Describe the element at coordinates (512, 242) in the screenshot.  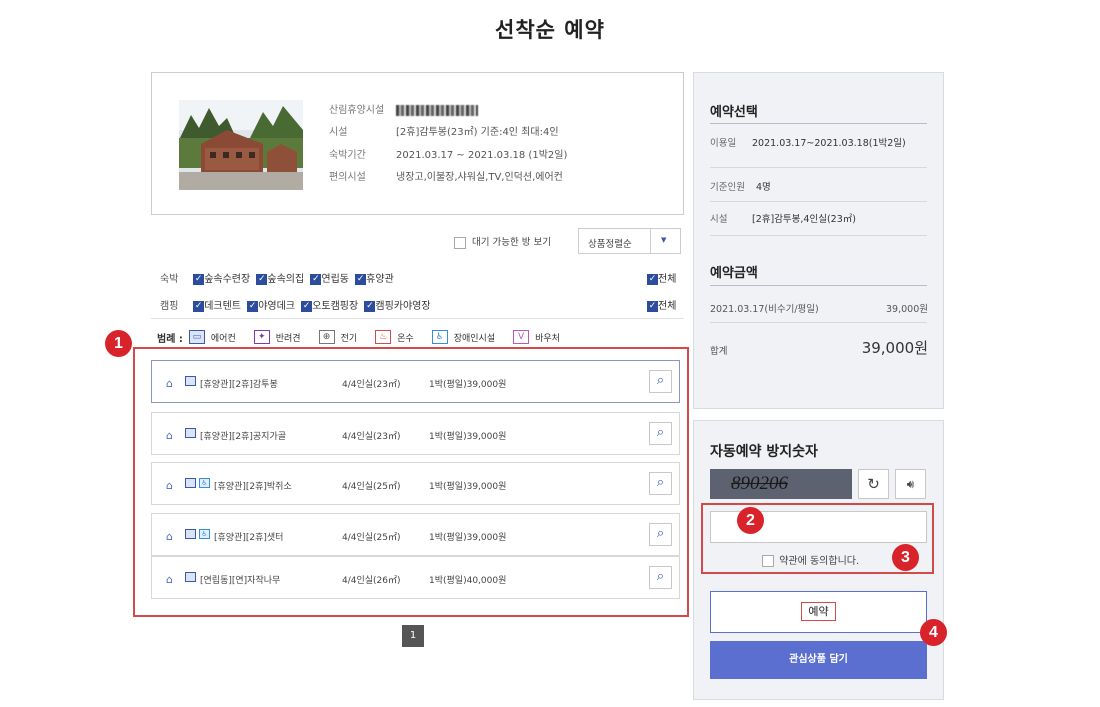
I see `waitlist-label: 대기 가능한 방 보기` at that location.